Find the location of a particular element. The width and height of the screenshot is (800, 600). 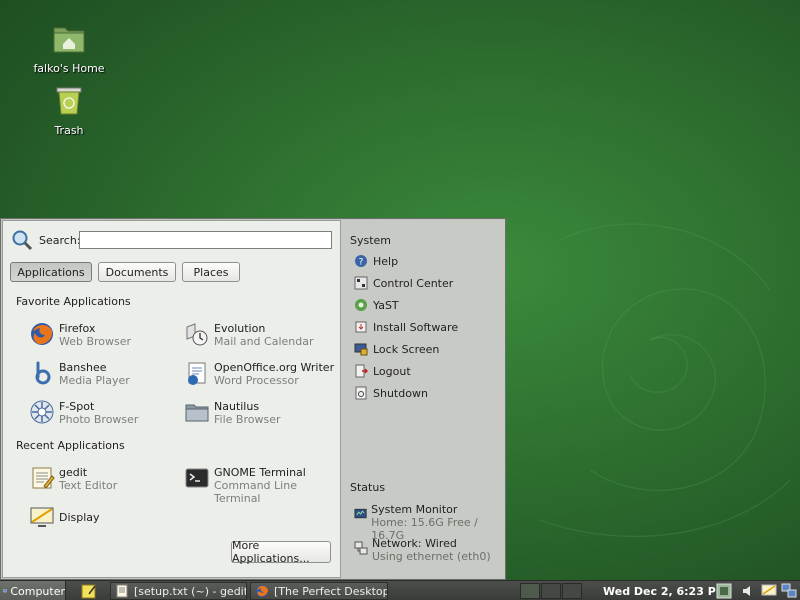

home-folder-icon is located at coordinates (69, 40).